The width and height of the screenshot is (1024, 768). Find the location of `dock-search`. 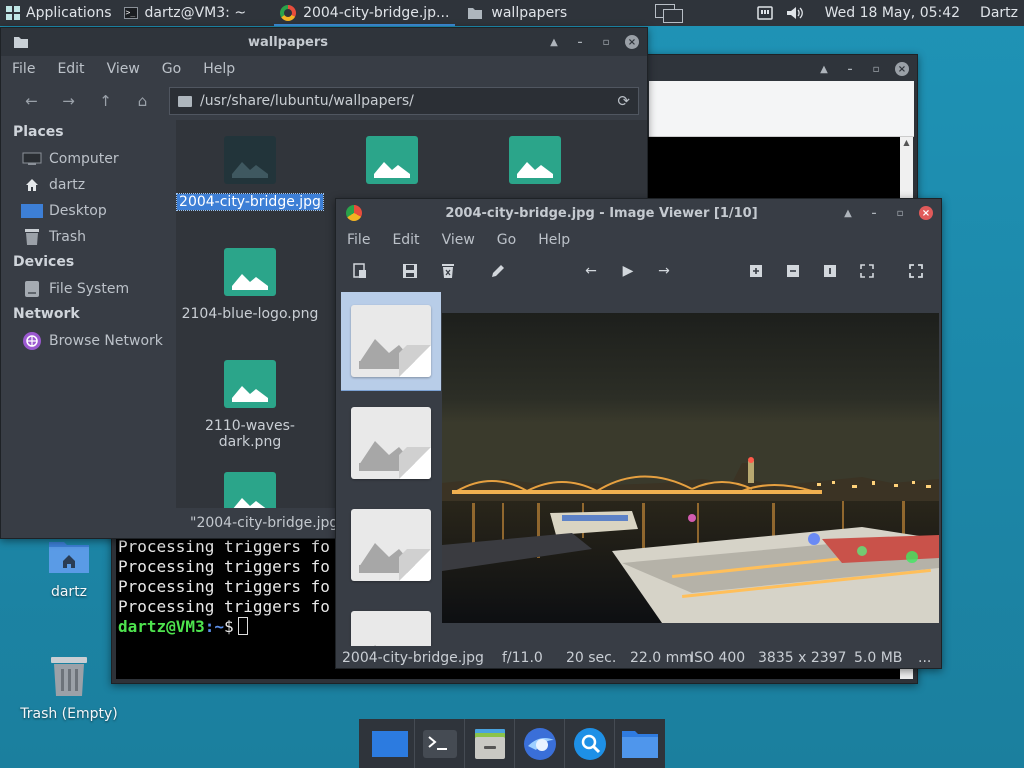

dock-search is located at coordinates (590, 743).